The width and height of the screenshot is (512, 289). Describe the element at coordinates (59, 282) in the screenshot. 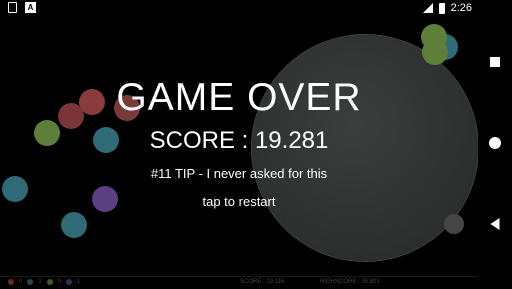

I see `count-green: 0` at that location.